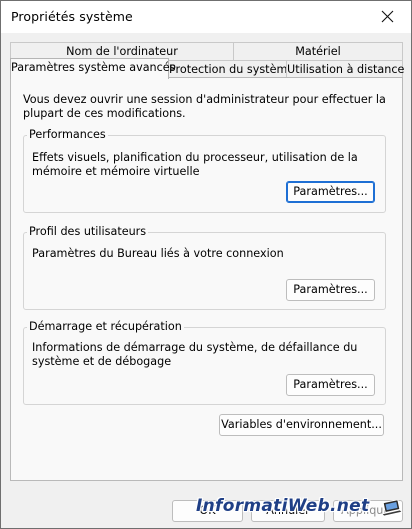  Describe the element at coordinates (346, 69) in the screenshot. I see `tab-remote-label: Utilisation à distance` at that location.